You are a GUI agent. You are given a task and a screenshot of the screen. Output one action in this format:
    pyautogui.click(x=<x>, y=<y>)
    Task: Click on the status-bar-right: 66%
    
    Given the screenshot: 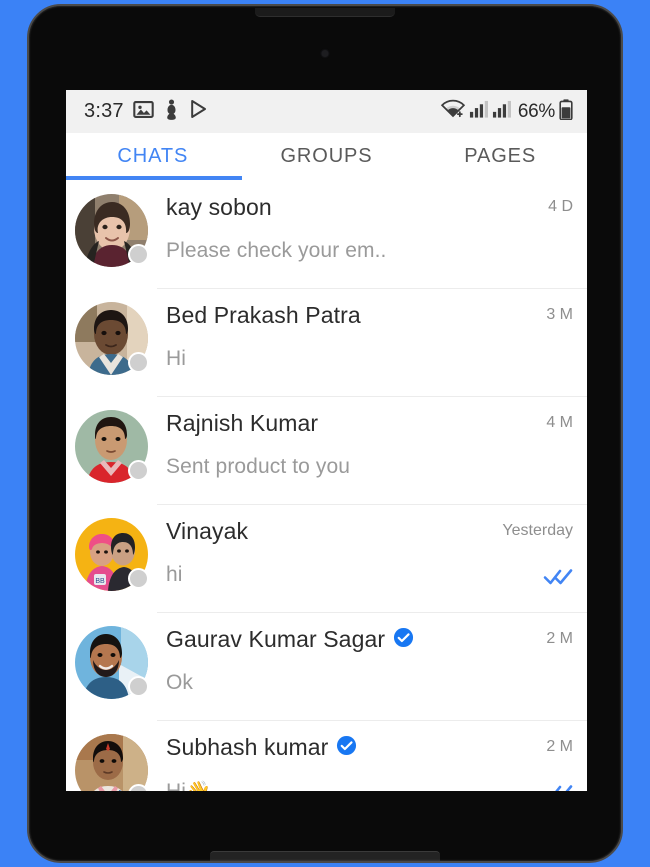 What is the action you would take?
    pyautogui.click(x=506, y=111)
    